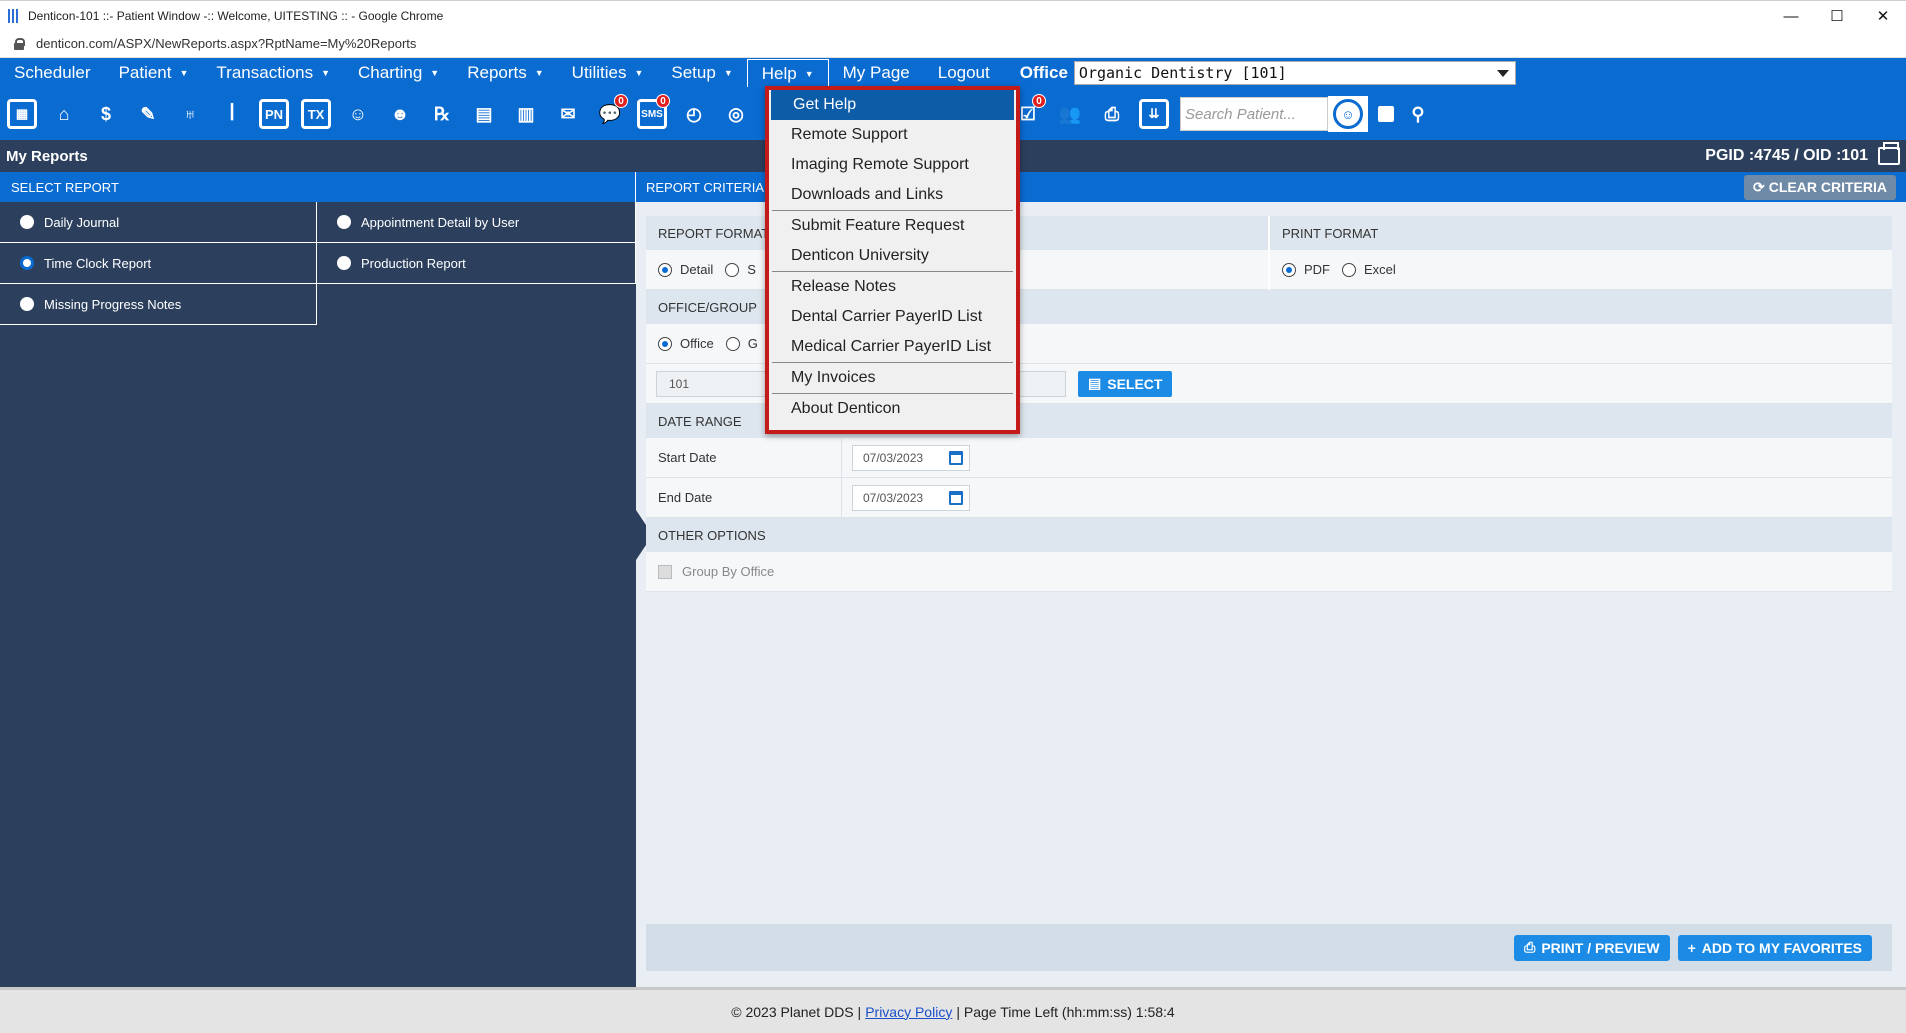 Image resolution: width=1906 pixels, height=1033 pixels. I want to click on report-label: Time Clock Report, so click(98, 263).